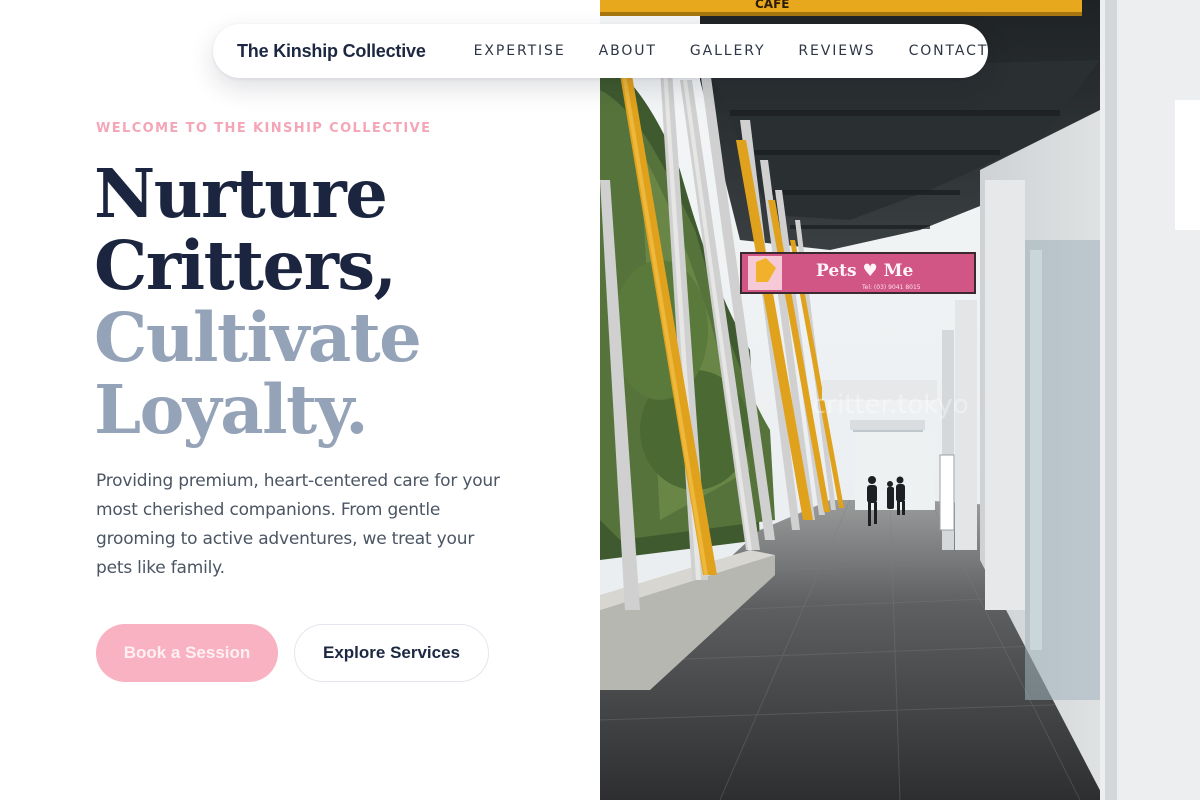  Describe the element at coordinates (241, 193) in the screenshot. I see `headline-line-1: Nurture` at that location.